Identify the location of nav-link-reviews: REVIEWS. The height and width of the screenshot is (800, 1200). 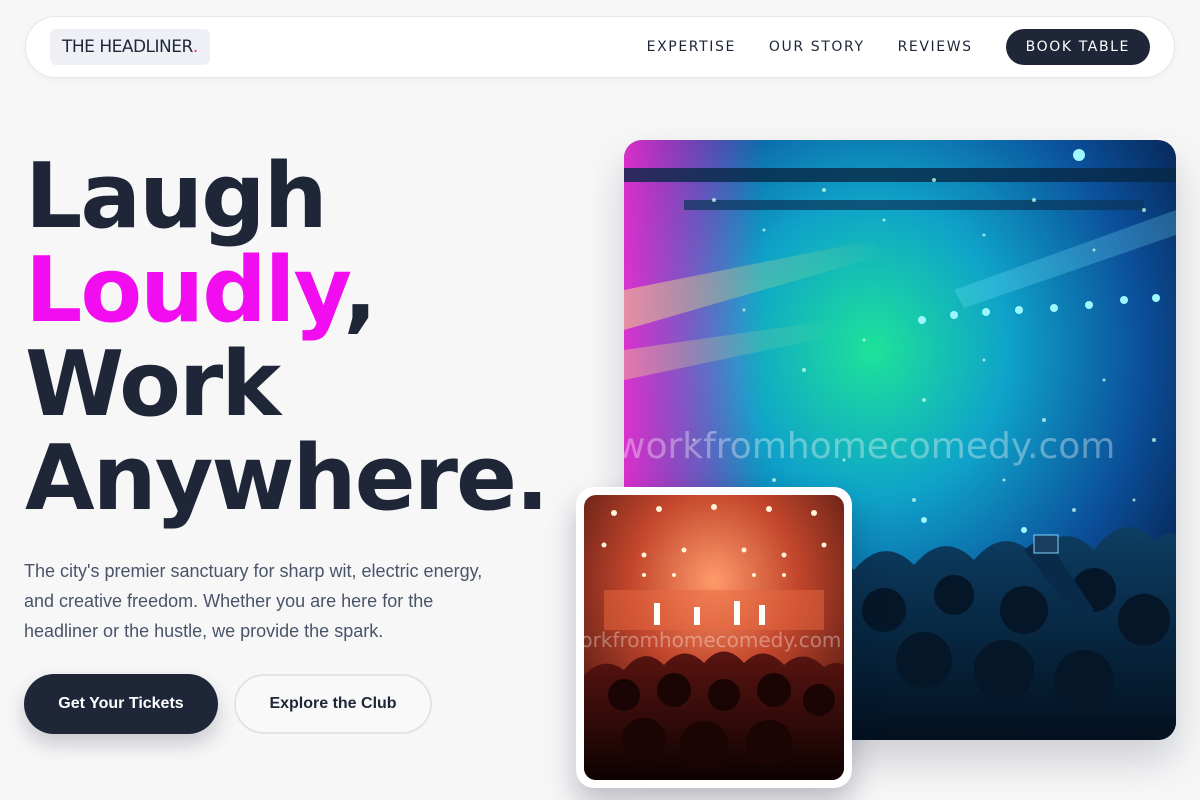
(935, 47).